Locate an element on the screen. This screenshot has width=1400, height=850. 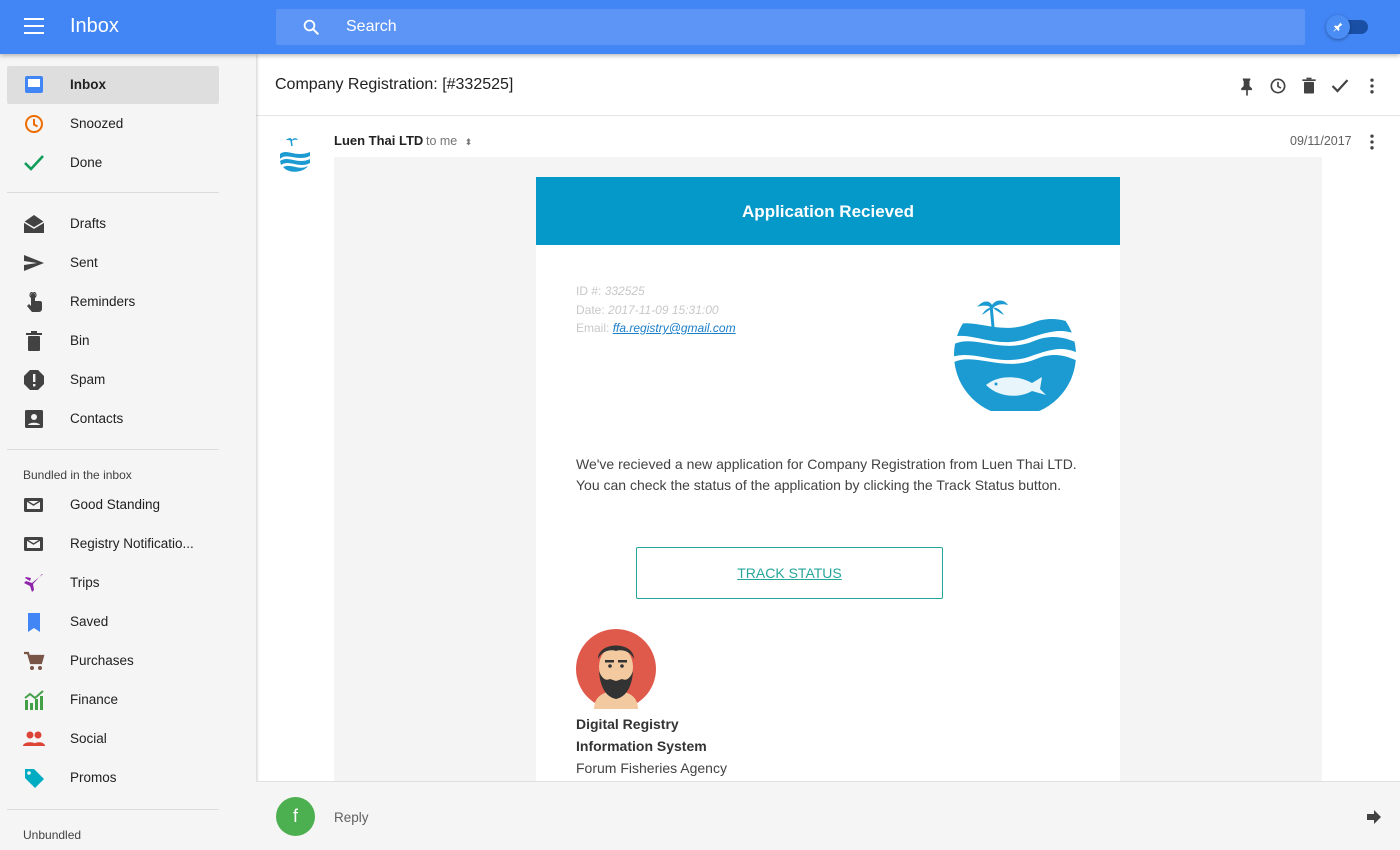
thread-subject: Company Registration: [#332525] is located at coordinates (394, 84).